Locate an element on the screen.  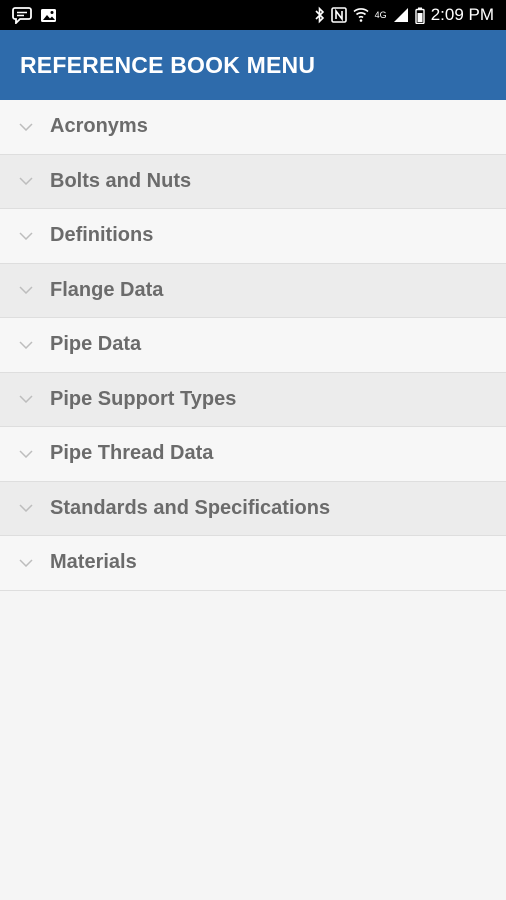
signal-icon is located at coordinates (401, 15).